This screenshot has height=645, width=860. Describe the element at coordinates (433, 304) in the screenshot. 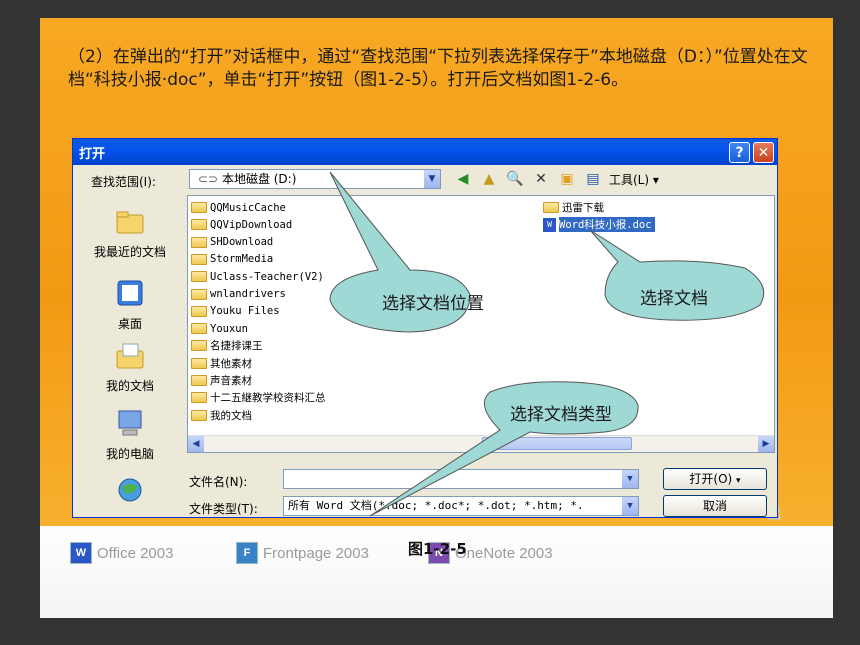

I see `callout-location-text: 选择文档位置` at that location.